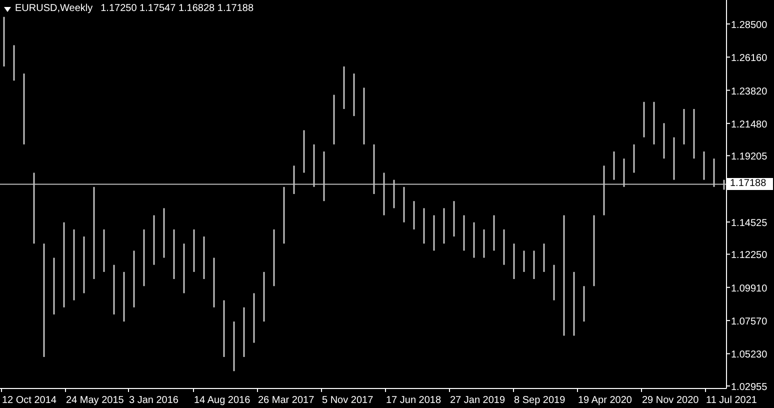  I want to click on price-label: 1.17188, so click(750, 184).